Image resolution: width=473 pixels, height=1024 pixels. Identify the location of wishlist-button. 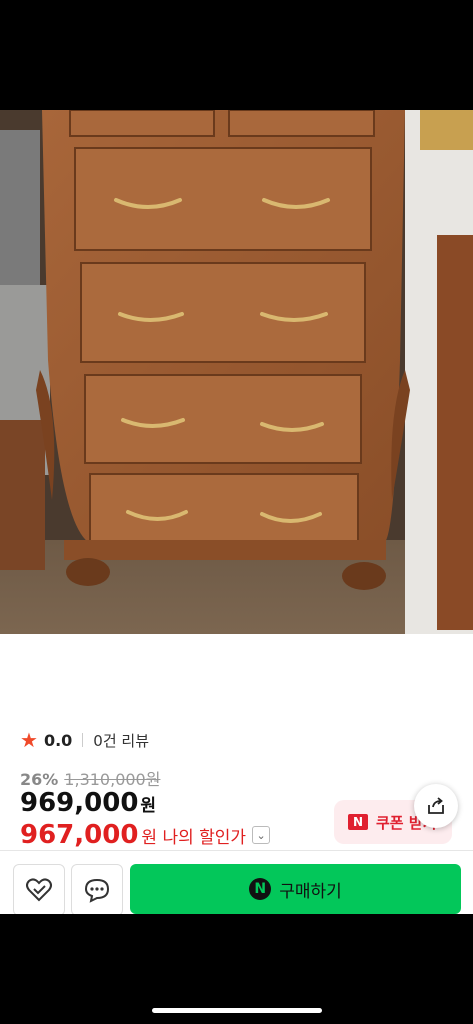
(39, 890).